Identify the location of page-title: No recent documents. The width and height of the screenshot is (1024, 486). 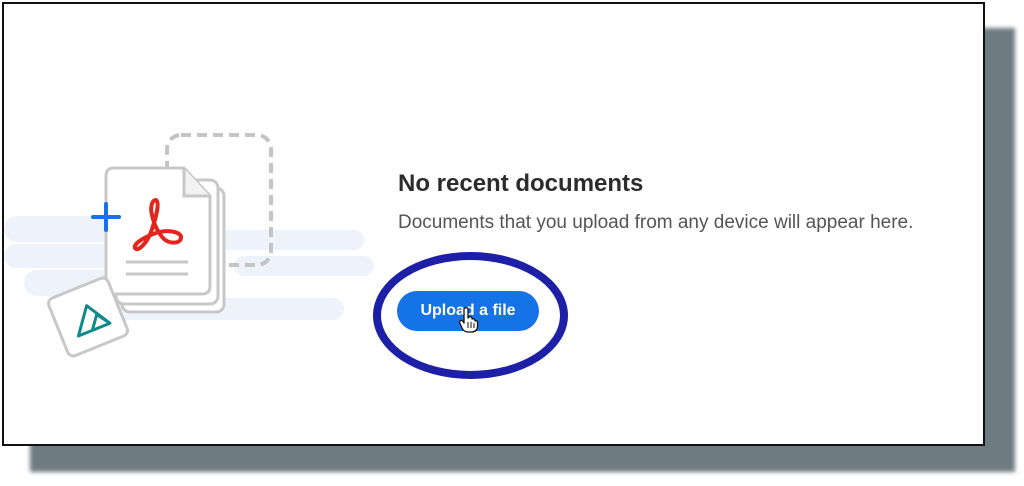
(521, 183).